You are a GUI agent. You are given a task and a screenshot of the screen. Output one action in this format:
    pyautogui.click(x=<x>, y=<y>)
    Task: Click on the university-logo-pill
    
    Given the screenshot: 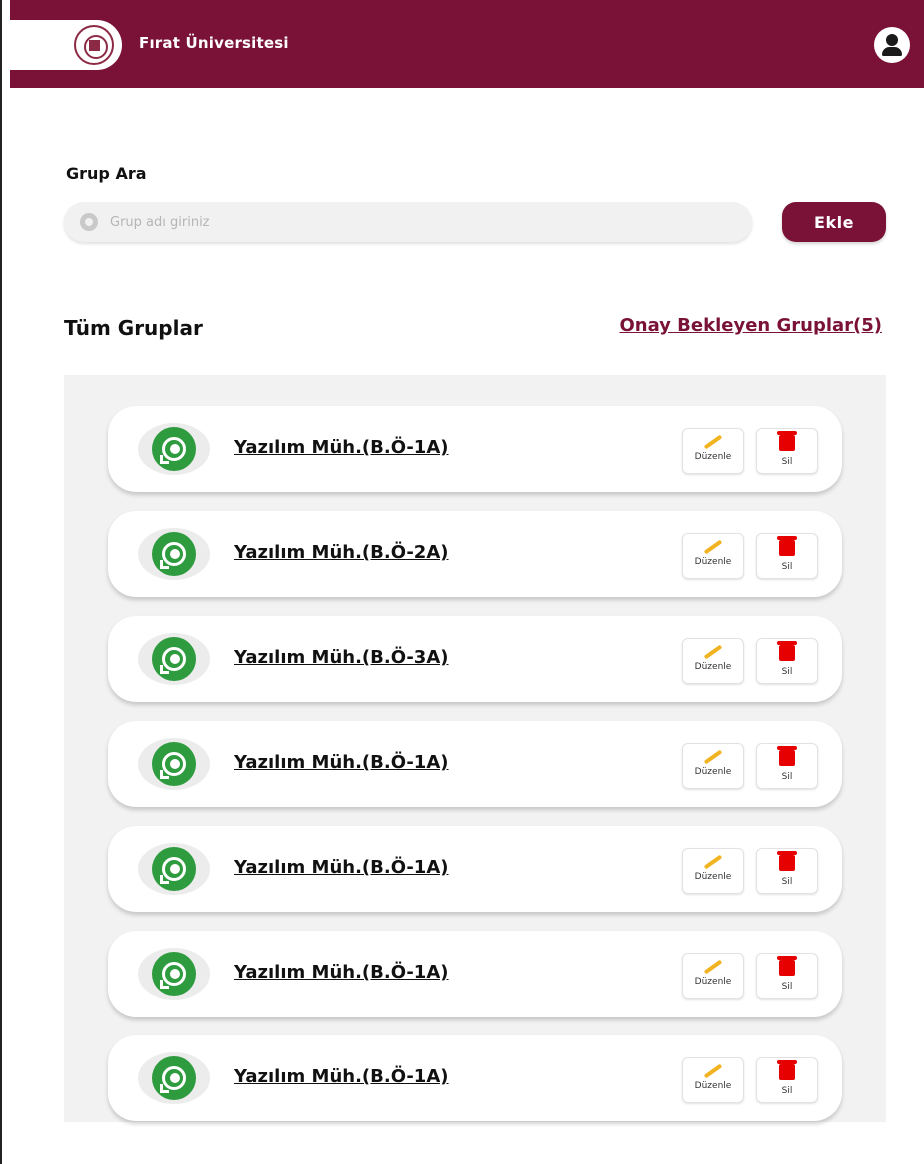 What is the action you would take?
    pyautogui.click(x=66, y=45)
    